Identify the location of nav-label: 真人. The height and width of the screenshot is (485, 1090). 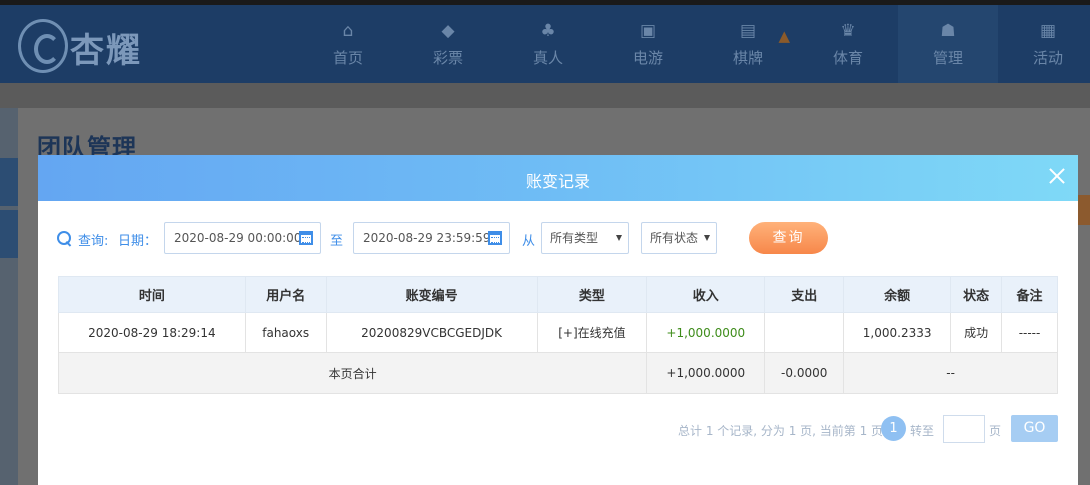
(547, 58).